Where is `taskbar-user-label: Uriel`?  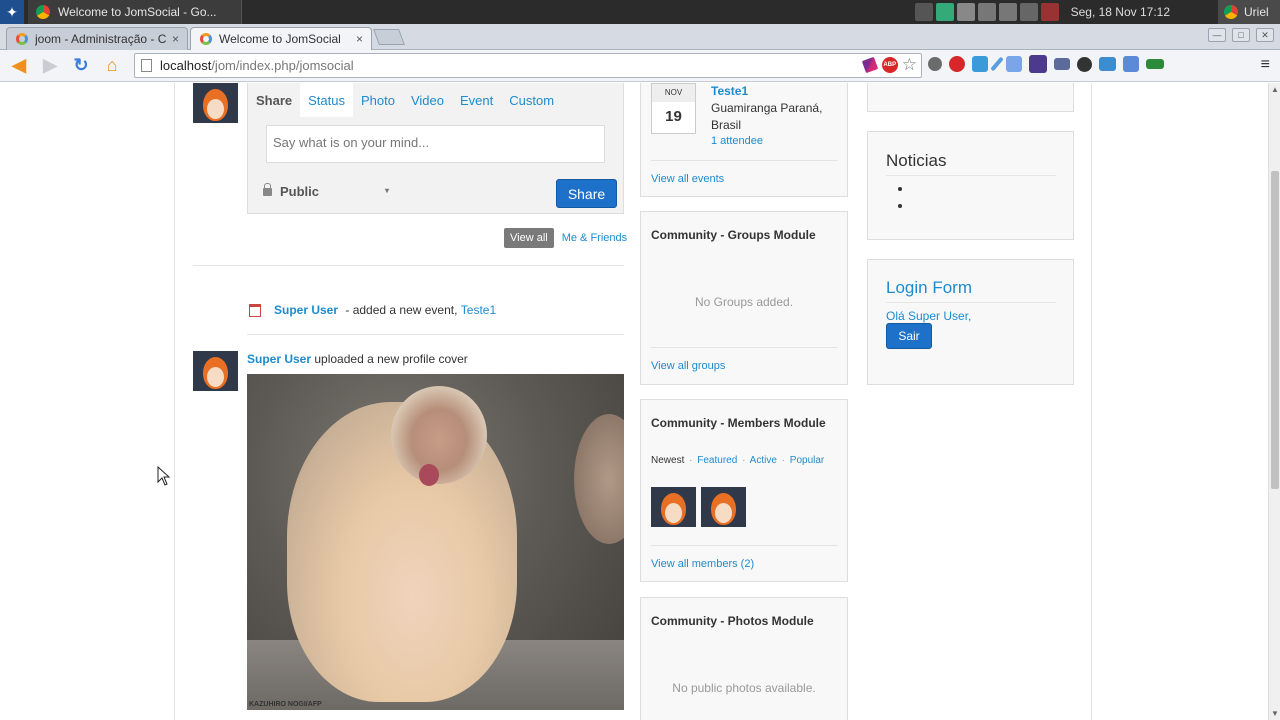
taskbar-user-label: Uriel is located at coordinates (1256, 12).